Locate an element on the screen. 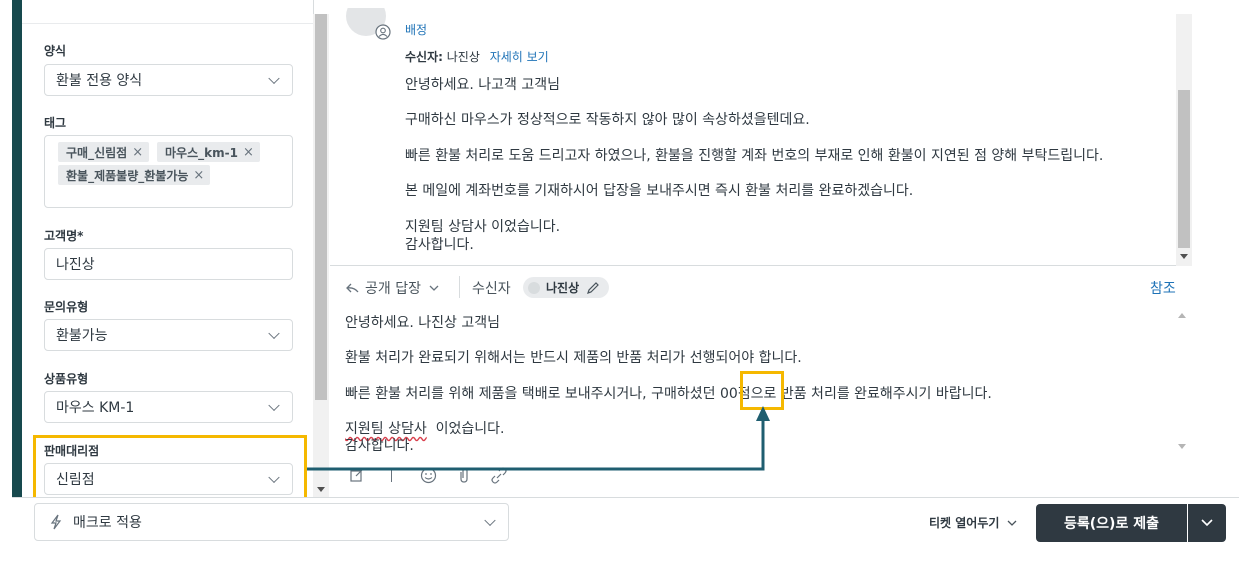 The height and width of the screenshot is (572, 1239). submit-options-button is located at coordinates (1207, 523).